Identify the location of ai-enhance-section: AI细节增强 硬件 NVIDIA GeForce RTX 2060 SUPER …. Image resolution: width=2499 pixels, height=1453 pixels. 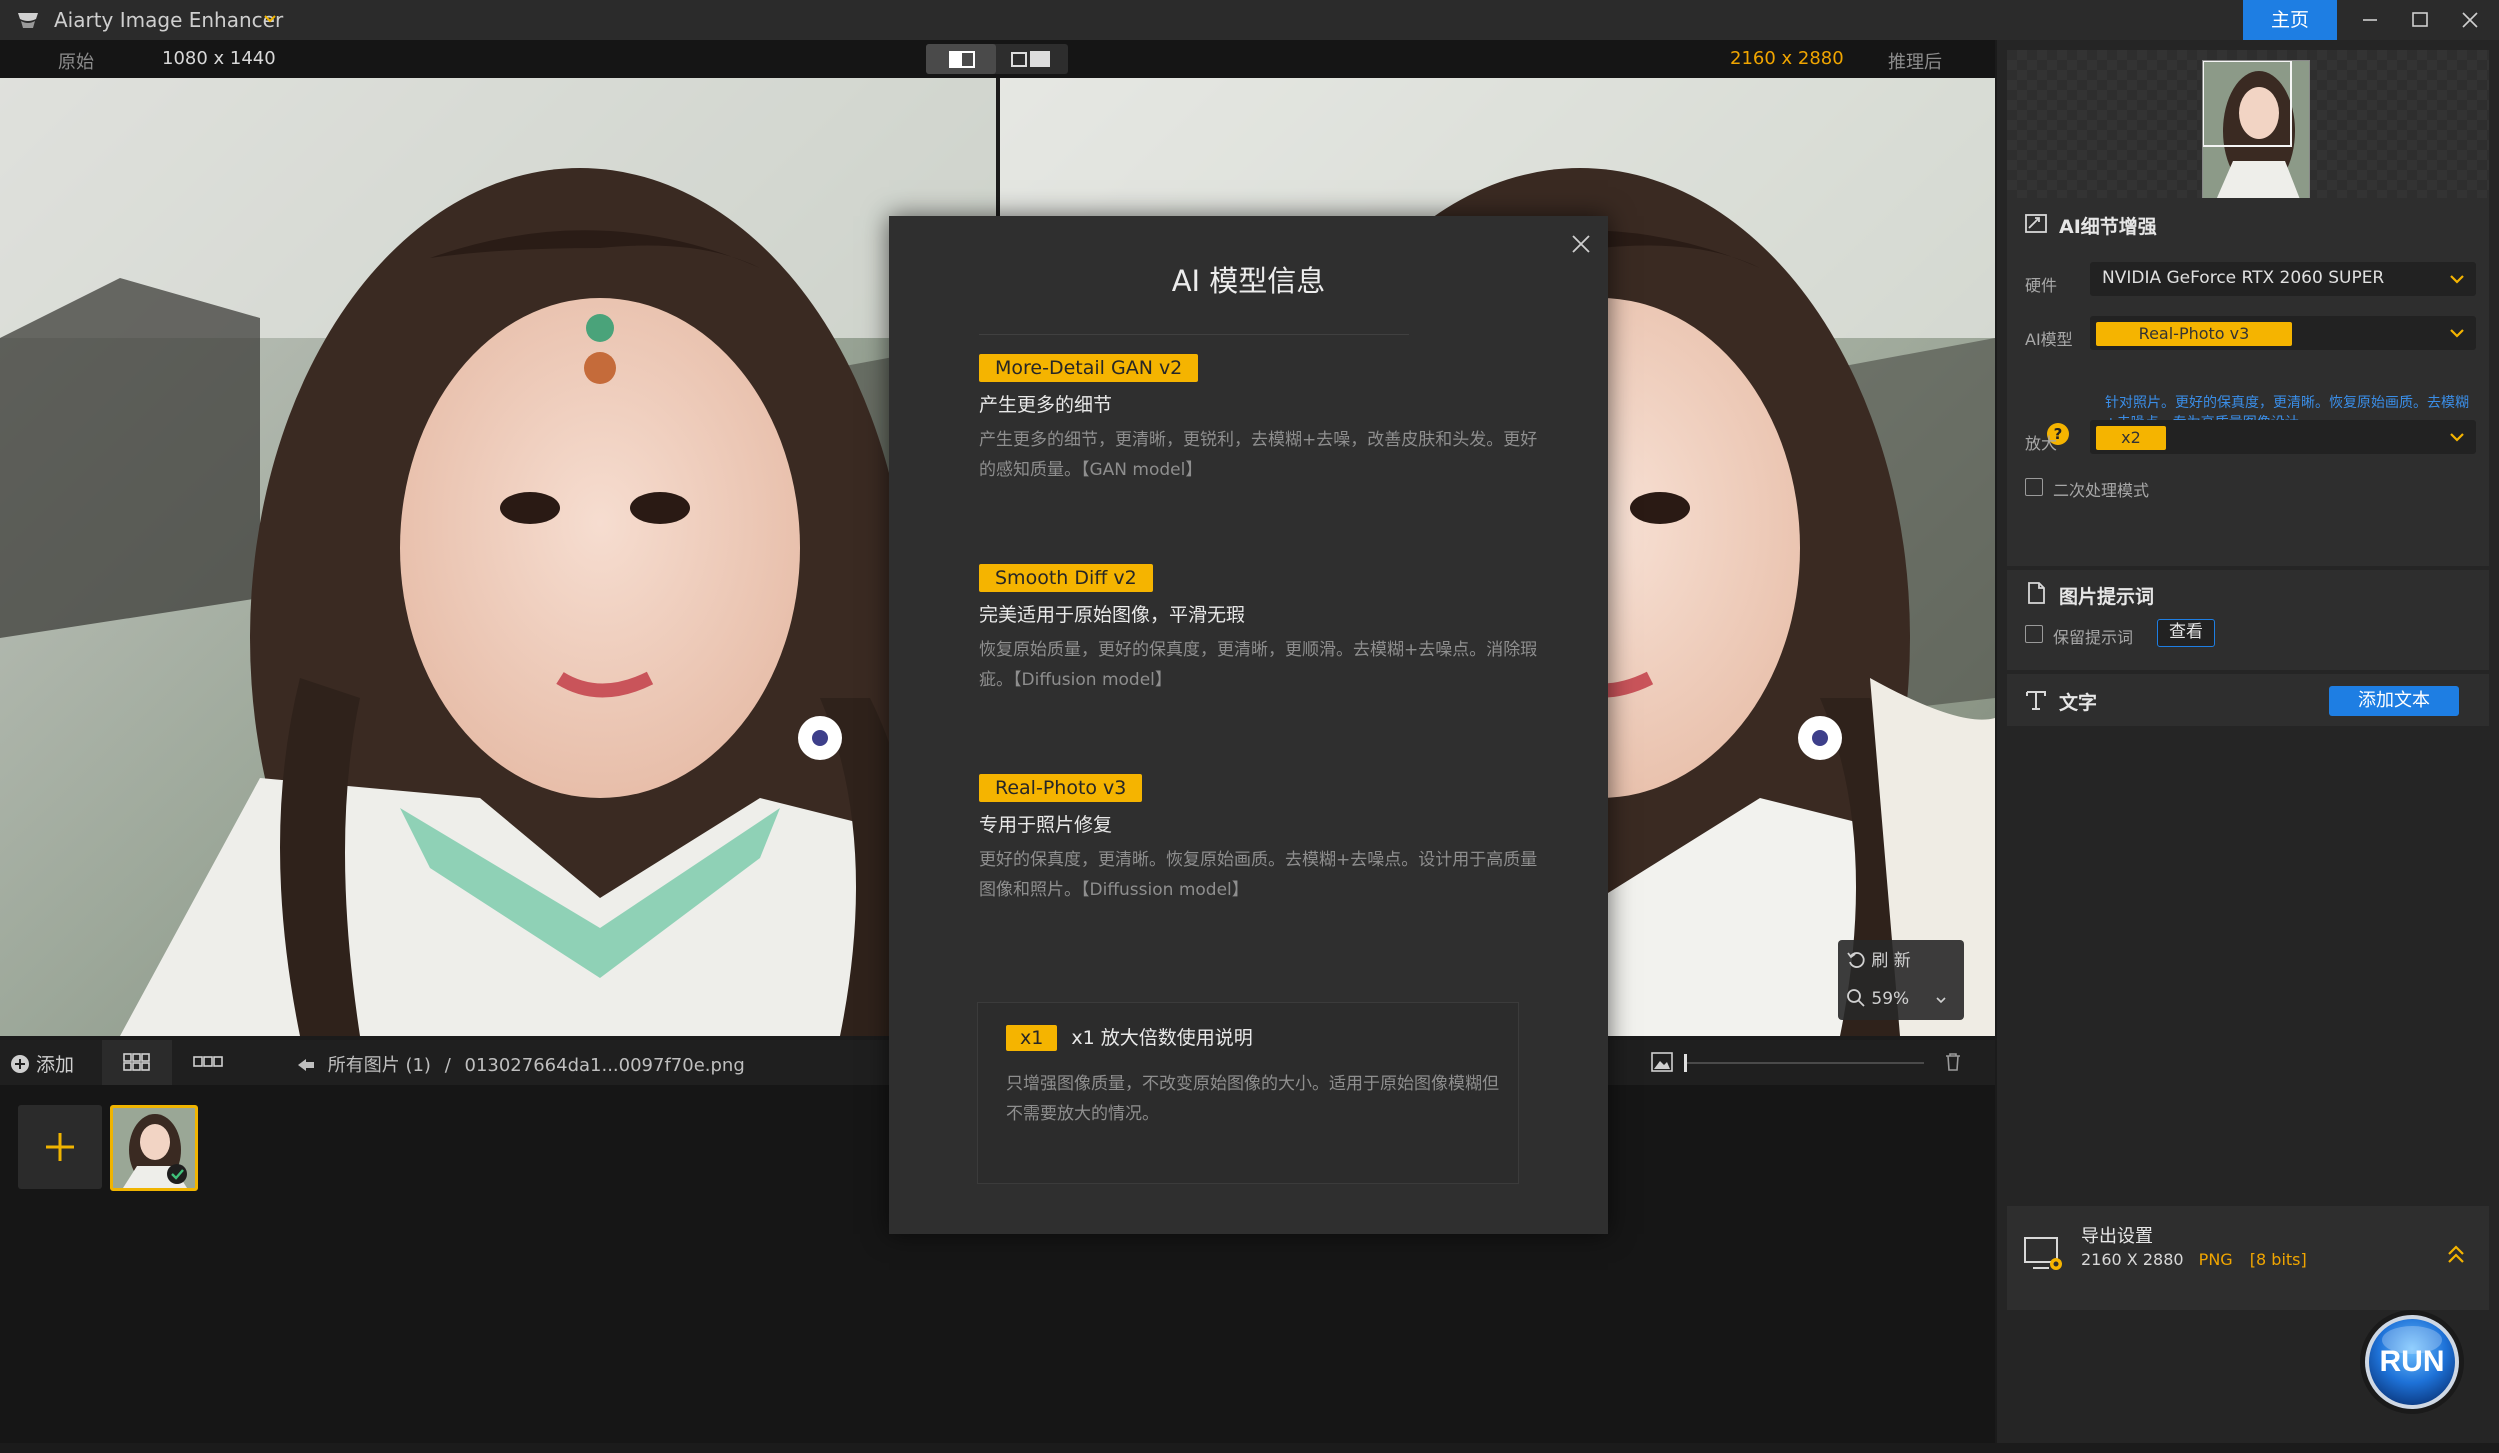
(2248, 382).